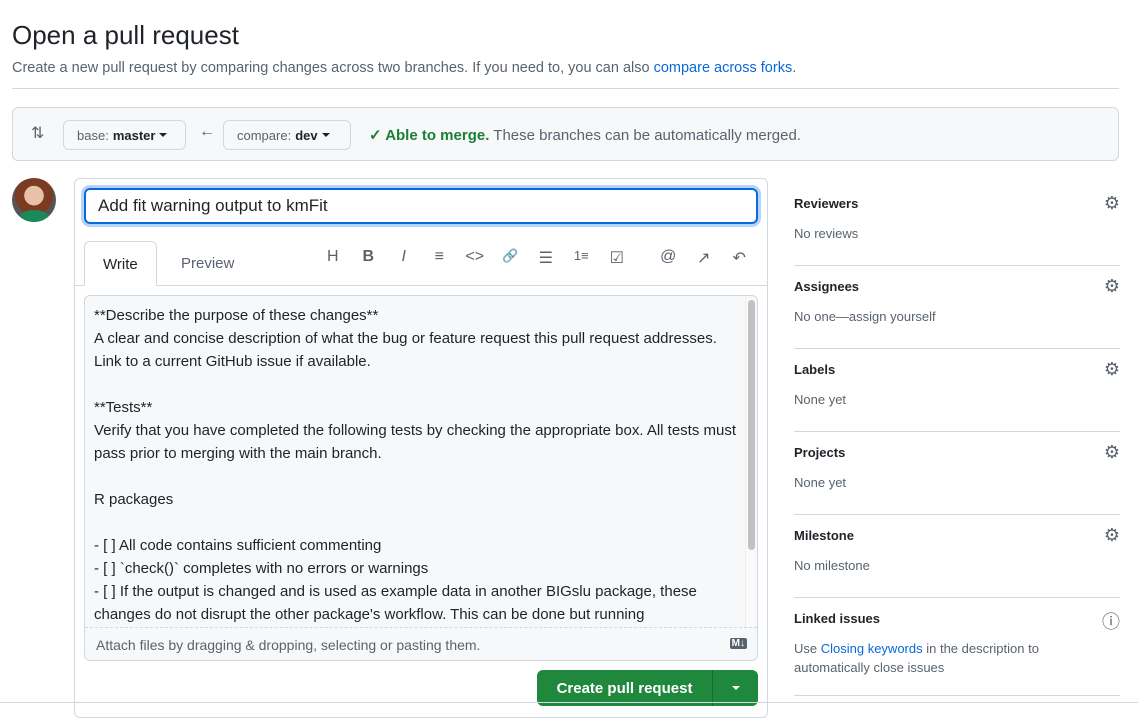 The width and height of the screenshot is (1138, 718). I want to click on labels-heading: Labels, so click(815, 369).